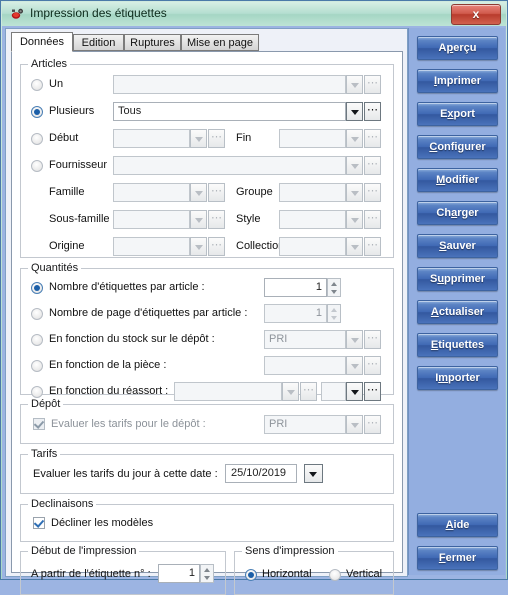 This screenshot has width=508, height=595. Describe the element at coordinates (372, 365) in the screenshot. I see `browse-button-piece: ⋯` at that location.